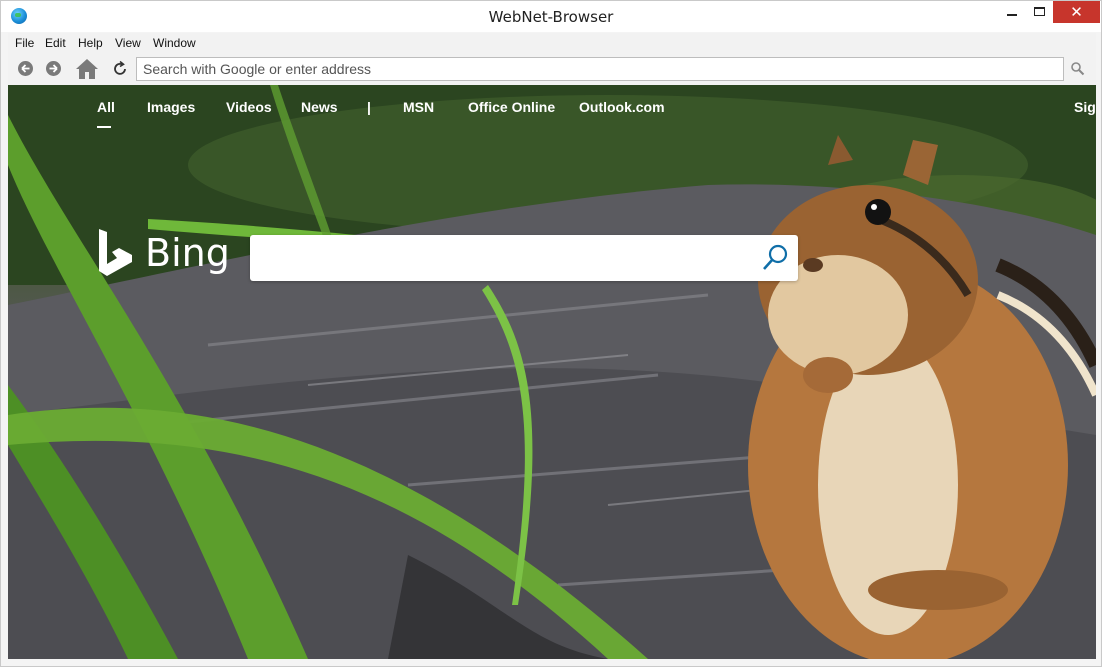 This screenshot has width=1102, height=667. I want to click on bing-search-input, so click(507, 258).